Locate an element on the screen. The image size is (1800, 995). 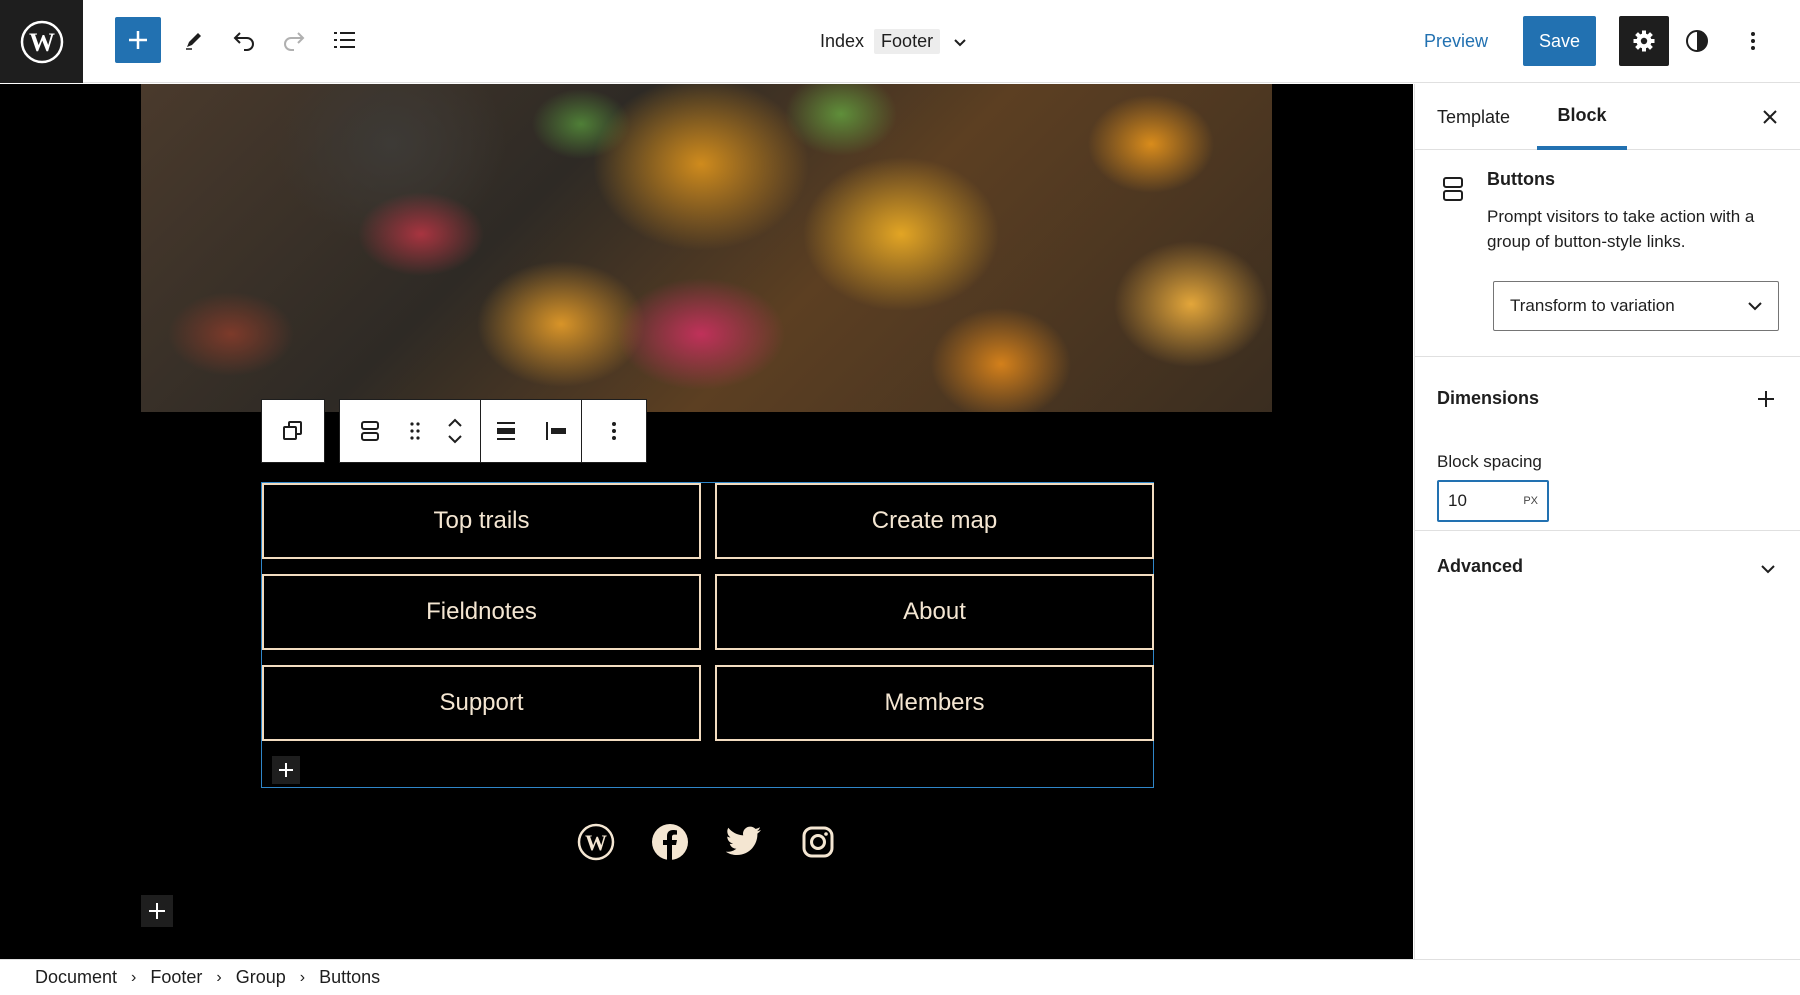
top-toolbar: W Index Footer Preview Save is located at coordinates (900, 41).